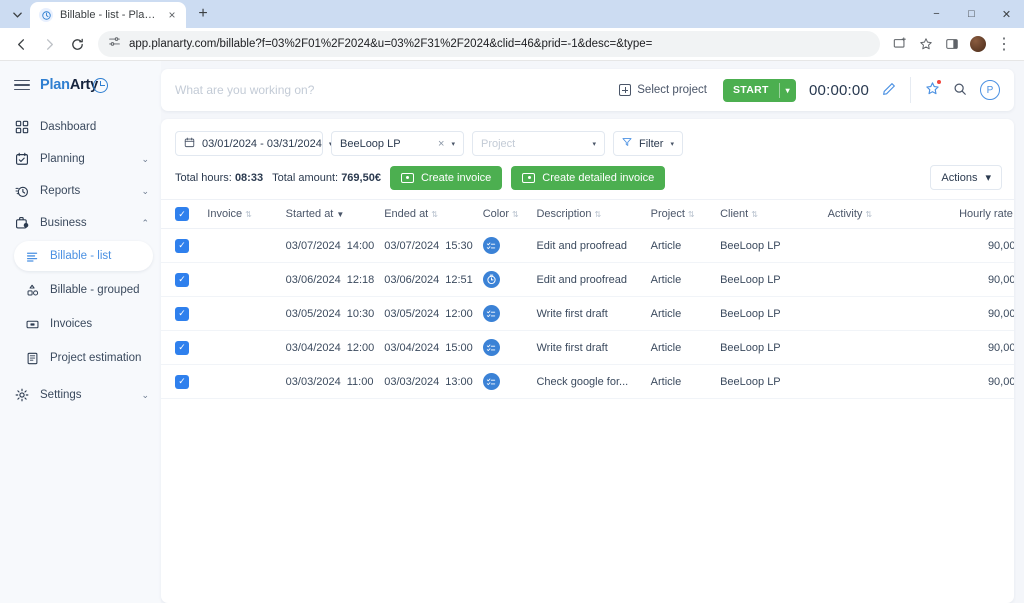  I want to click on th-activity: Activity ⇅, so click(875, 214).